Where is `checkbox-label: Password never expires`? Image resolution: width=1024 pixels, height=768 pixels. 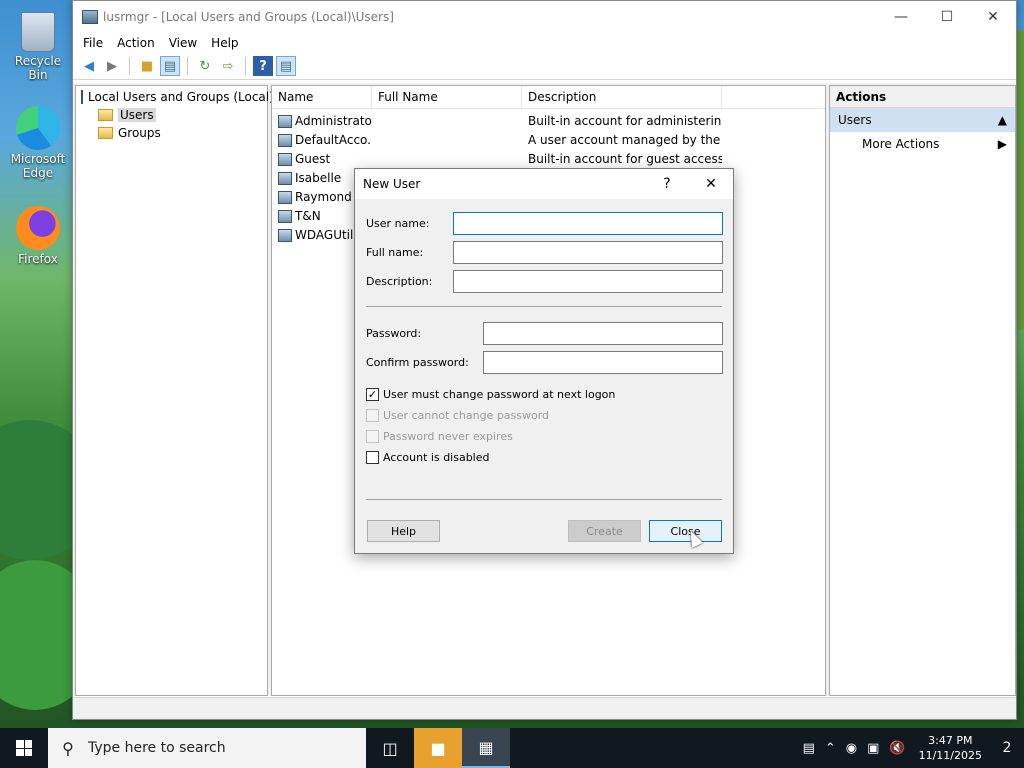
checkbox-label: Password never expires is located at coordinates (448, 436).